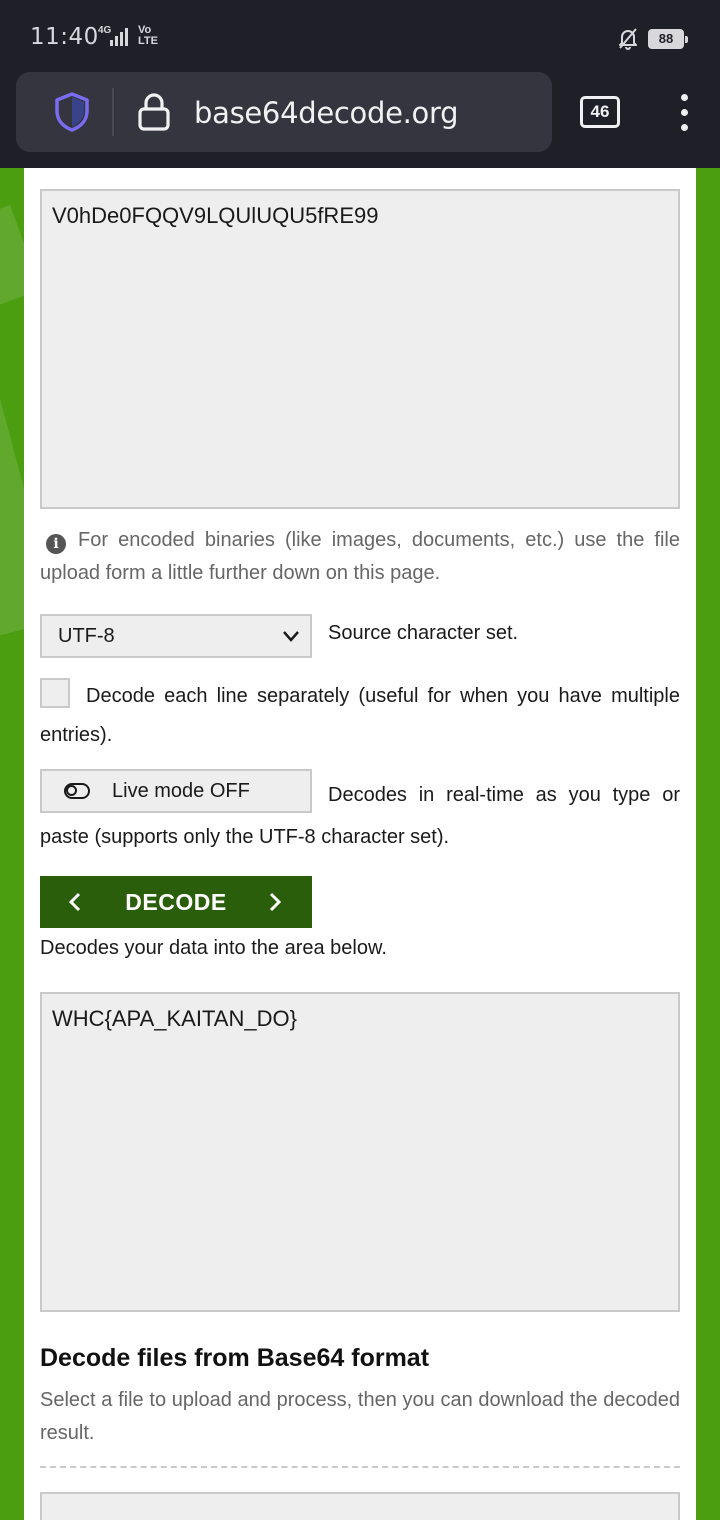 This screenshot has width=720, height=1520. What do you see at coordinates (113, 112) in the screenshot?
I see `url-divider` at bounding box center [113, 112].